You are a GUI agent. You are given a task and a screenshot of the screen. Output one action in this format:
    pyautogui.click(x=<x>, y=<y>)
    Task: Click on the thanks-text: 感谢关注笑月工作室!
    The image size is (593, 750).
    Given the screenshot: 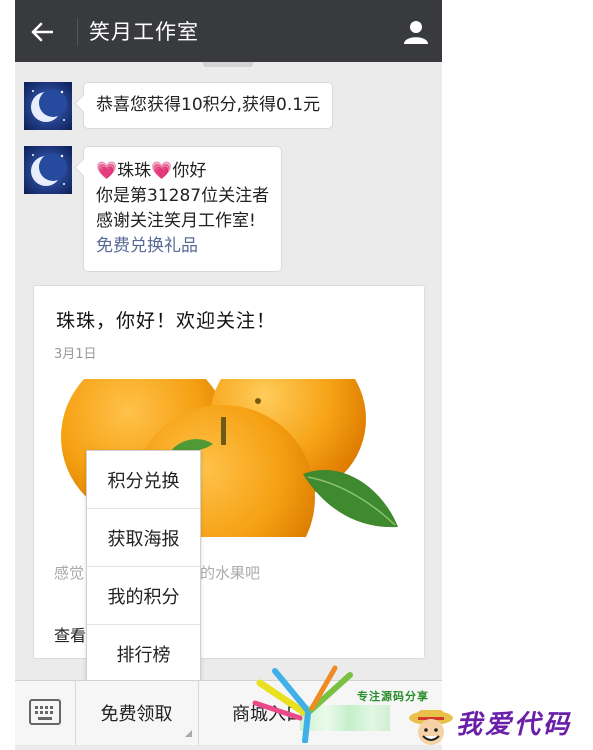 What is the action you would take?
    pyautogui.click(x=176, y=221)
    